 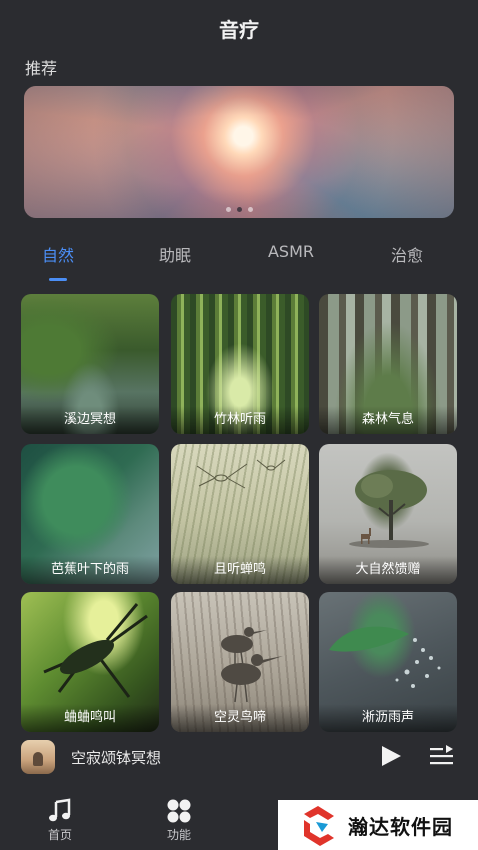 I want to click on sound-card-label: 空灵鸟啼, so click(x=240, y=718).